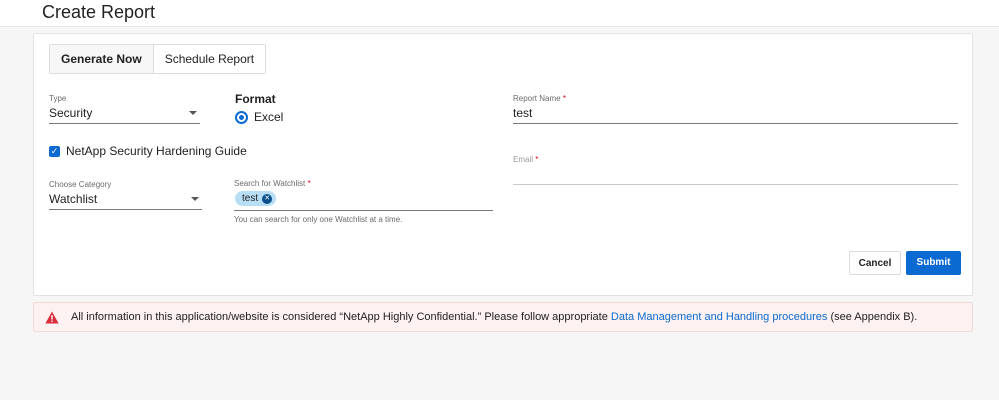  I want to click on email-input, so click(735, 175).